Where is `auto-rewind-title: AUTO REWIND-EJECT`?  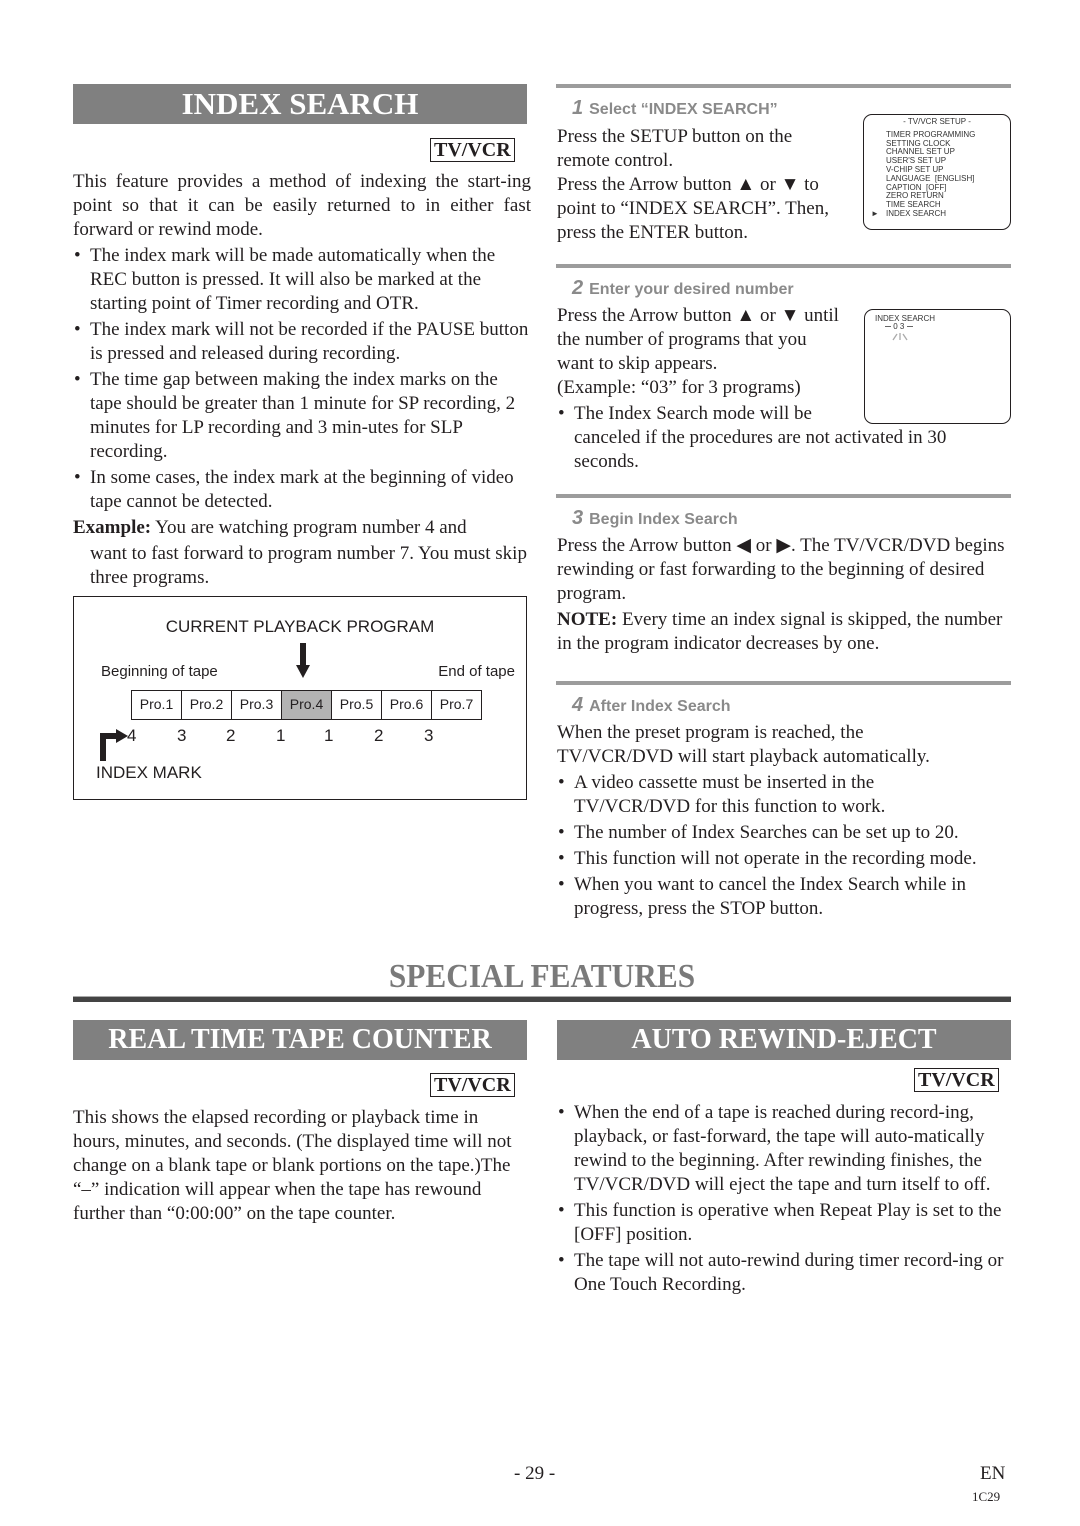 auto-rewind-title: AUTO REWIND-EJECT is located at coordinates (784, 1039).